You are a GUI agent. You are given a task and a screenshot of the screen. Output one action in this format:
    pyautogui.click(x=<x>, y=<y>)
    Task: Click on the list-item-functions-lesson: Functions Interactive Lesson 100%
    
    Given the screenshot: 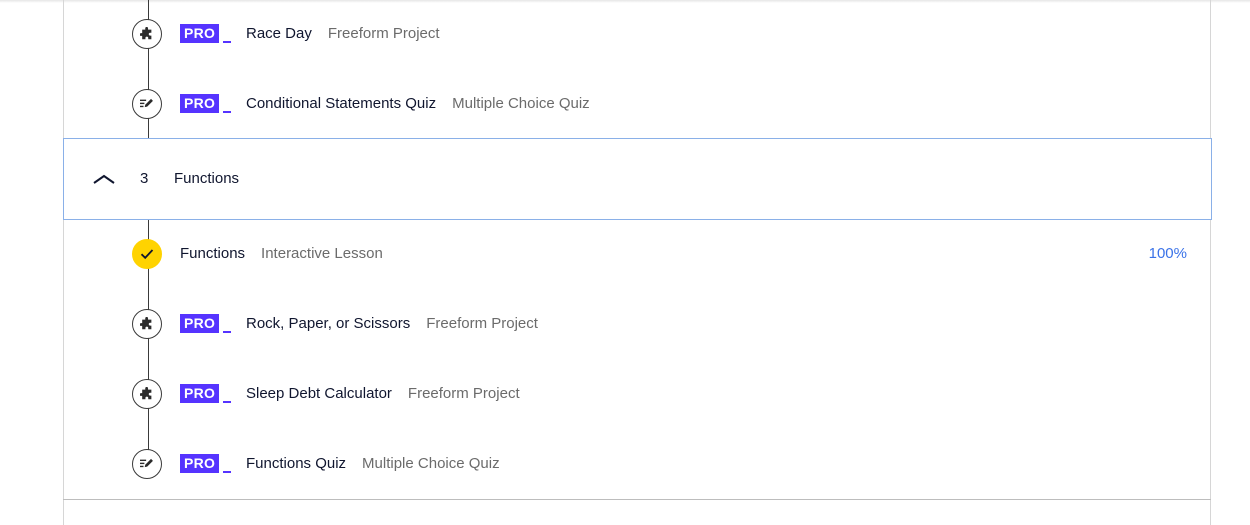 What is the action you would take?
    pyautogui.click(x=637, y=255)
    